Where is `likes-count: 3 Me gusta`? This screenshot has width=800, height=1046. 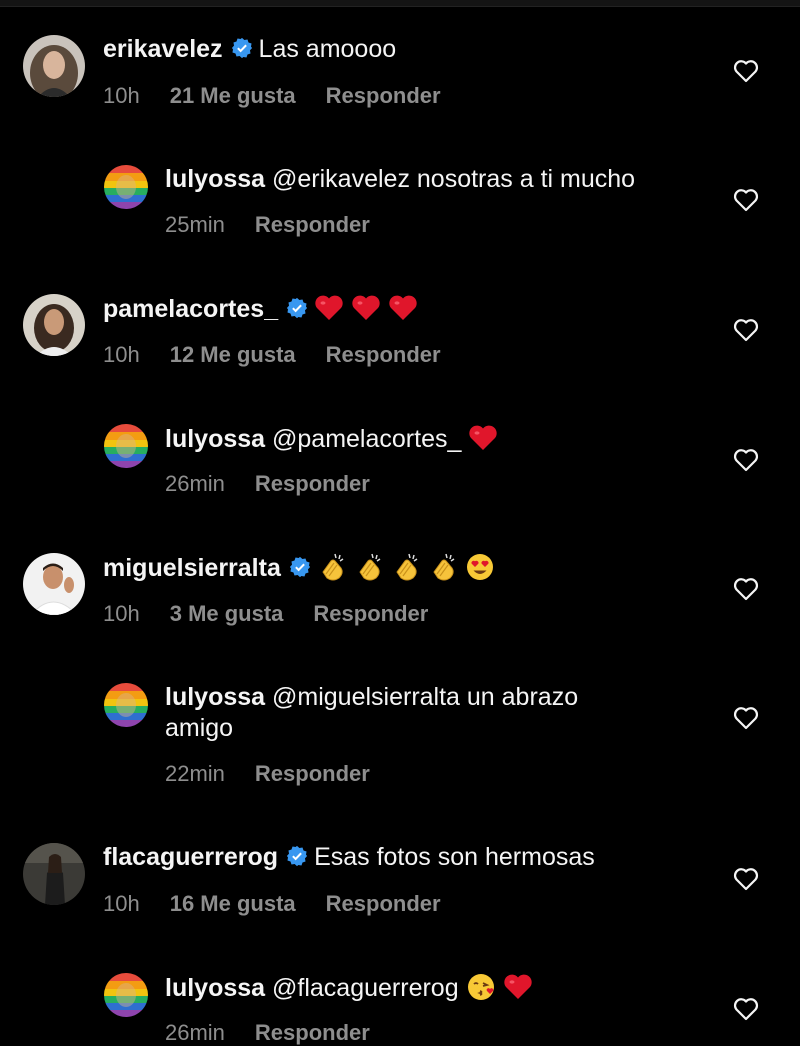
likes-count: 3 Me gusta is located at coordinates (227, 613).